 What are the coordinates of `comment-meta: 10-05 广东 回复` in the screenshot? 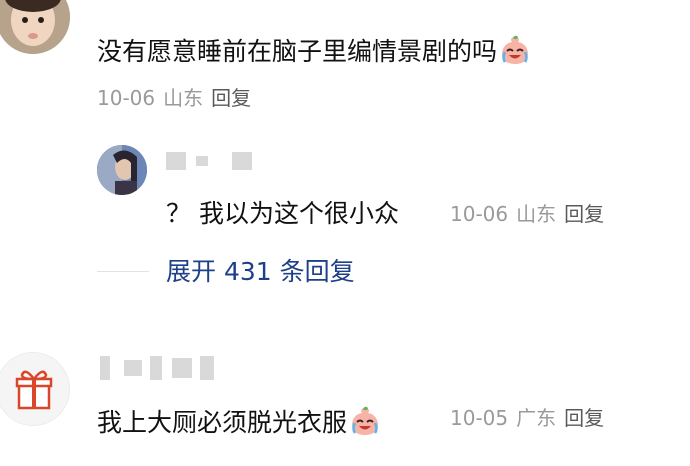 It's located at (531, 418).